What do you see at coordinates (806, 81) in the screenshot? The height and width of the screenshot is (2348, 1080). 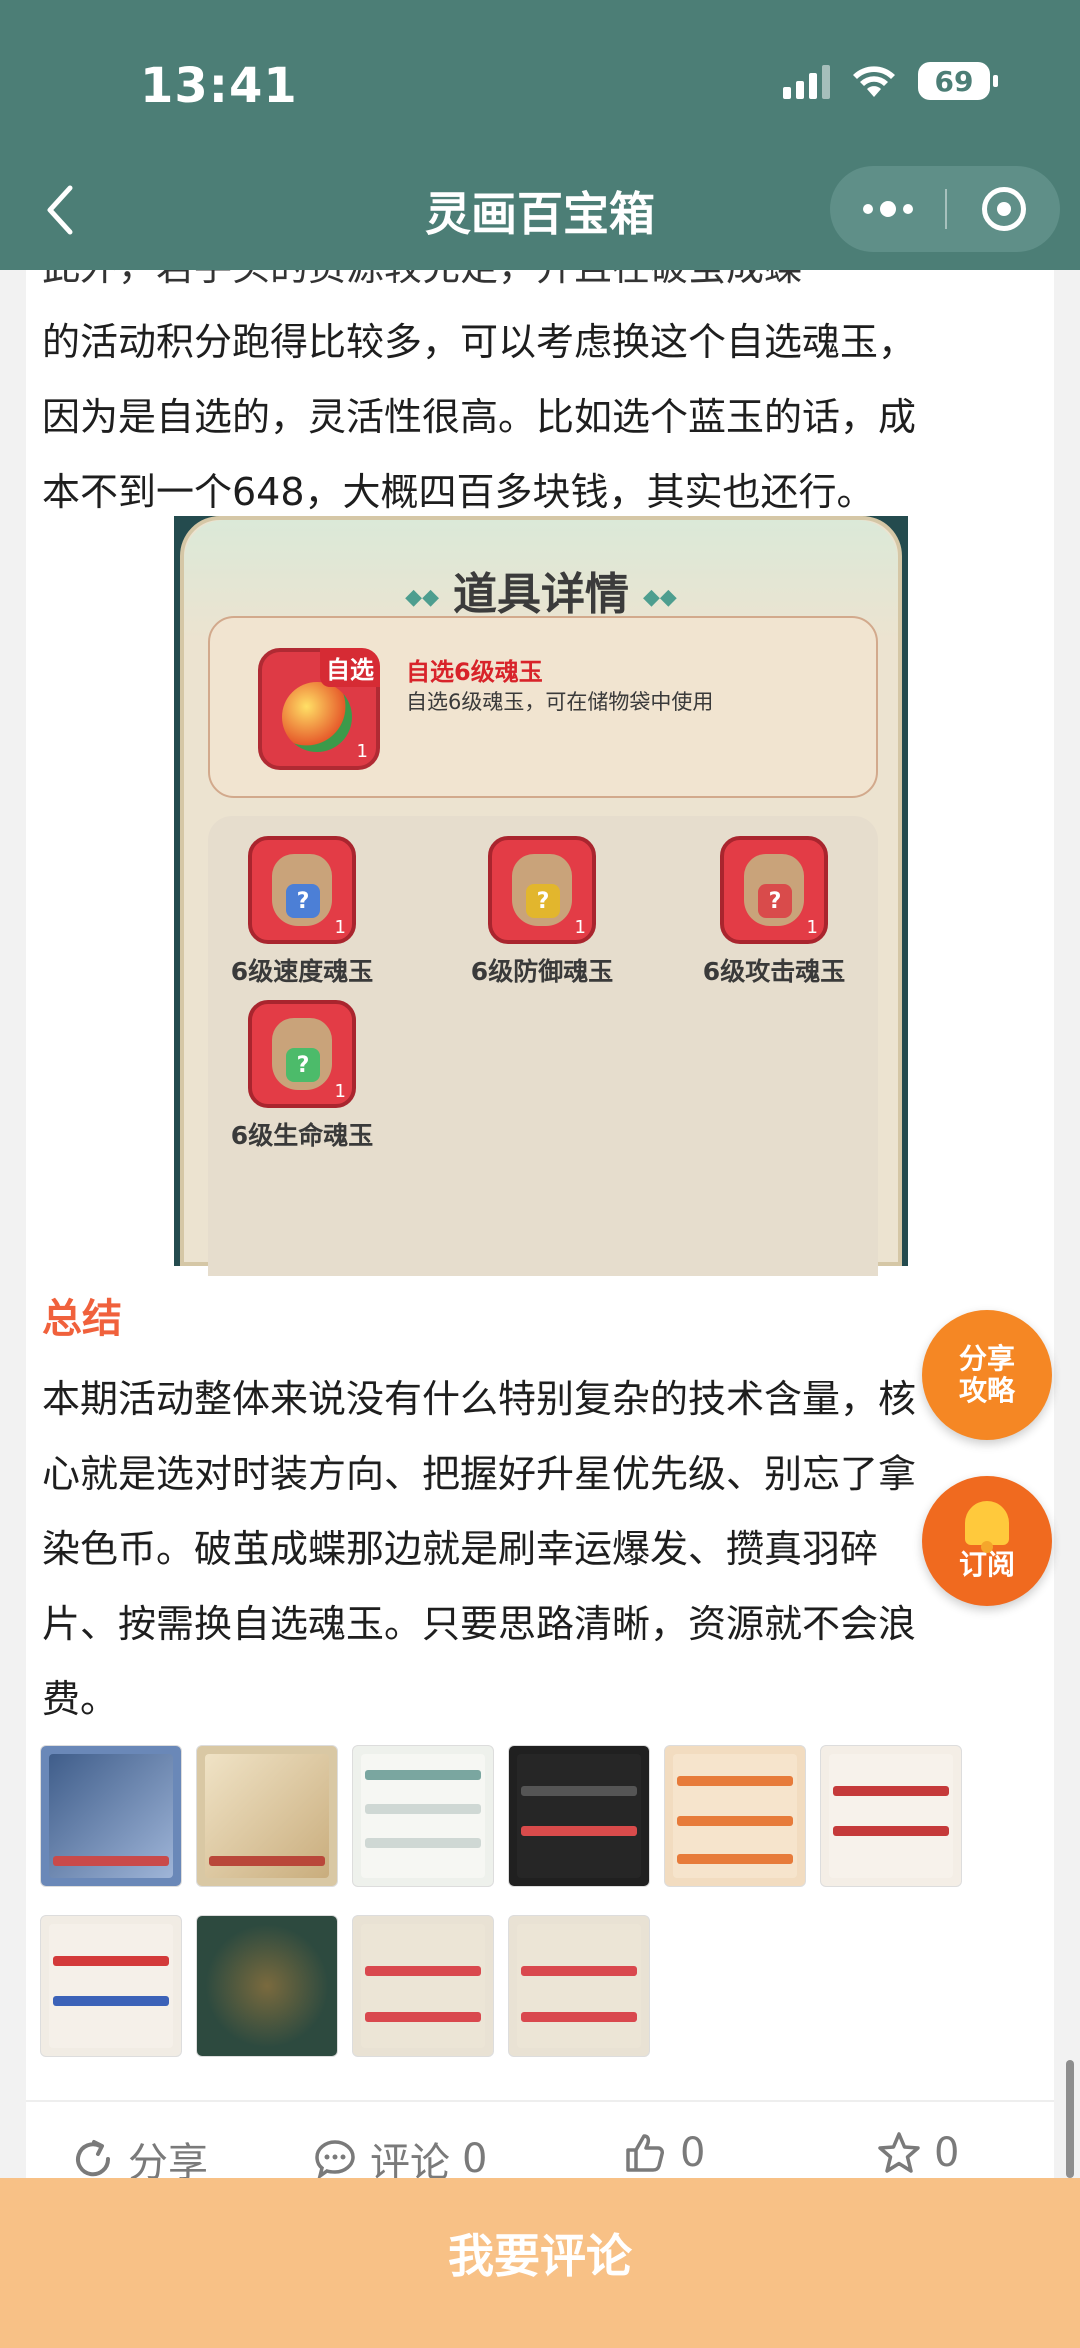 I see `cellular-signal-icon` at bounding box center [806, 81].